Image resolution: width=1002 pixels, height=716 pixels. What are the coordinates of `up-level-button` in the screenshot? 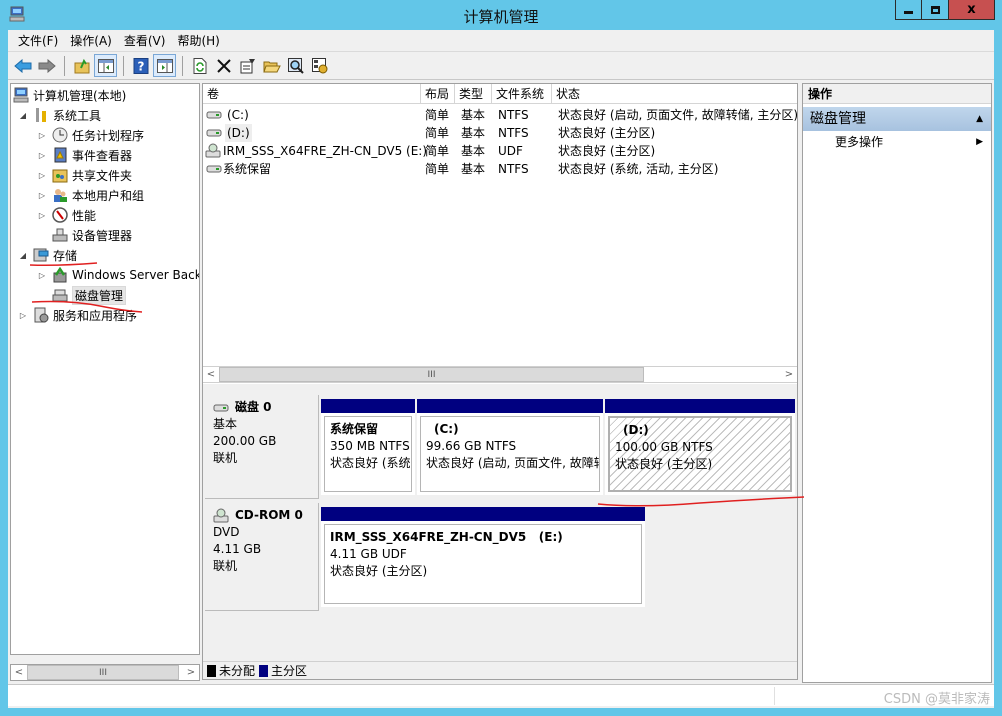 It's located at (81, 65).